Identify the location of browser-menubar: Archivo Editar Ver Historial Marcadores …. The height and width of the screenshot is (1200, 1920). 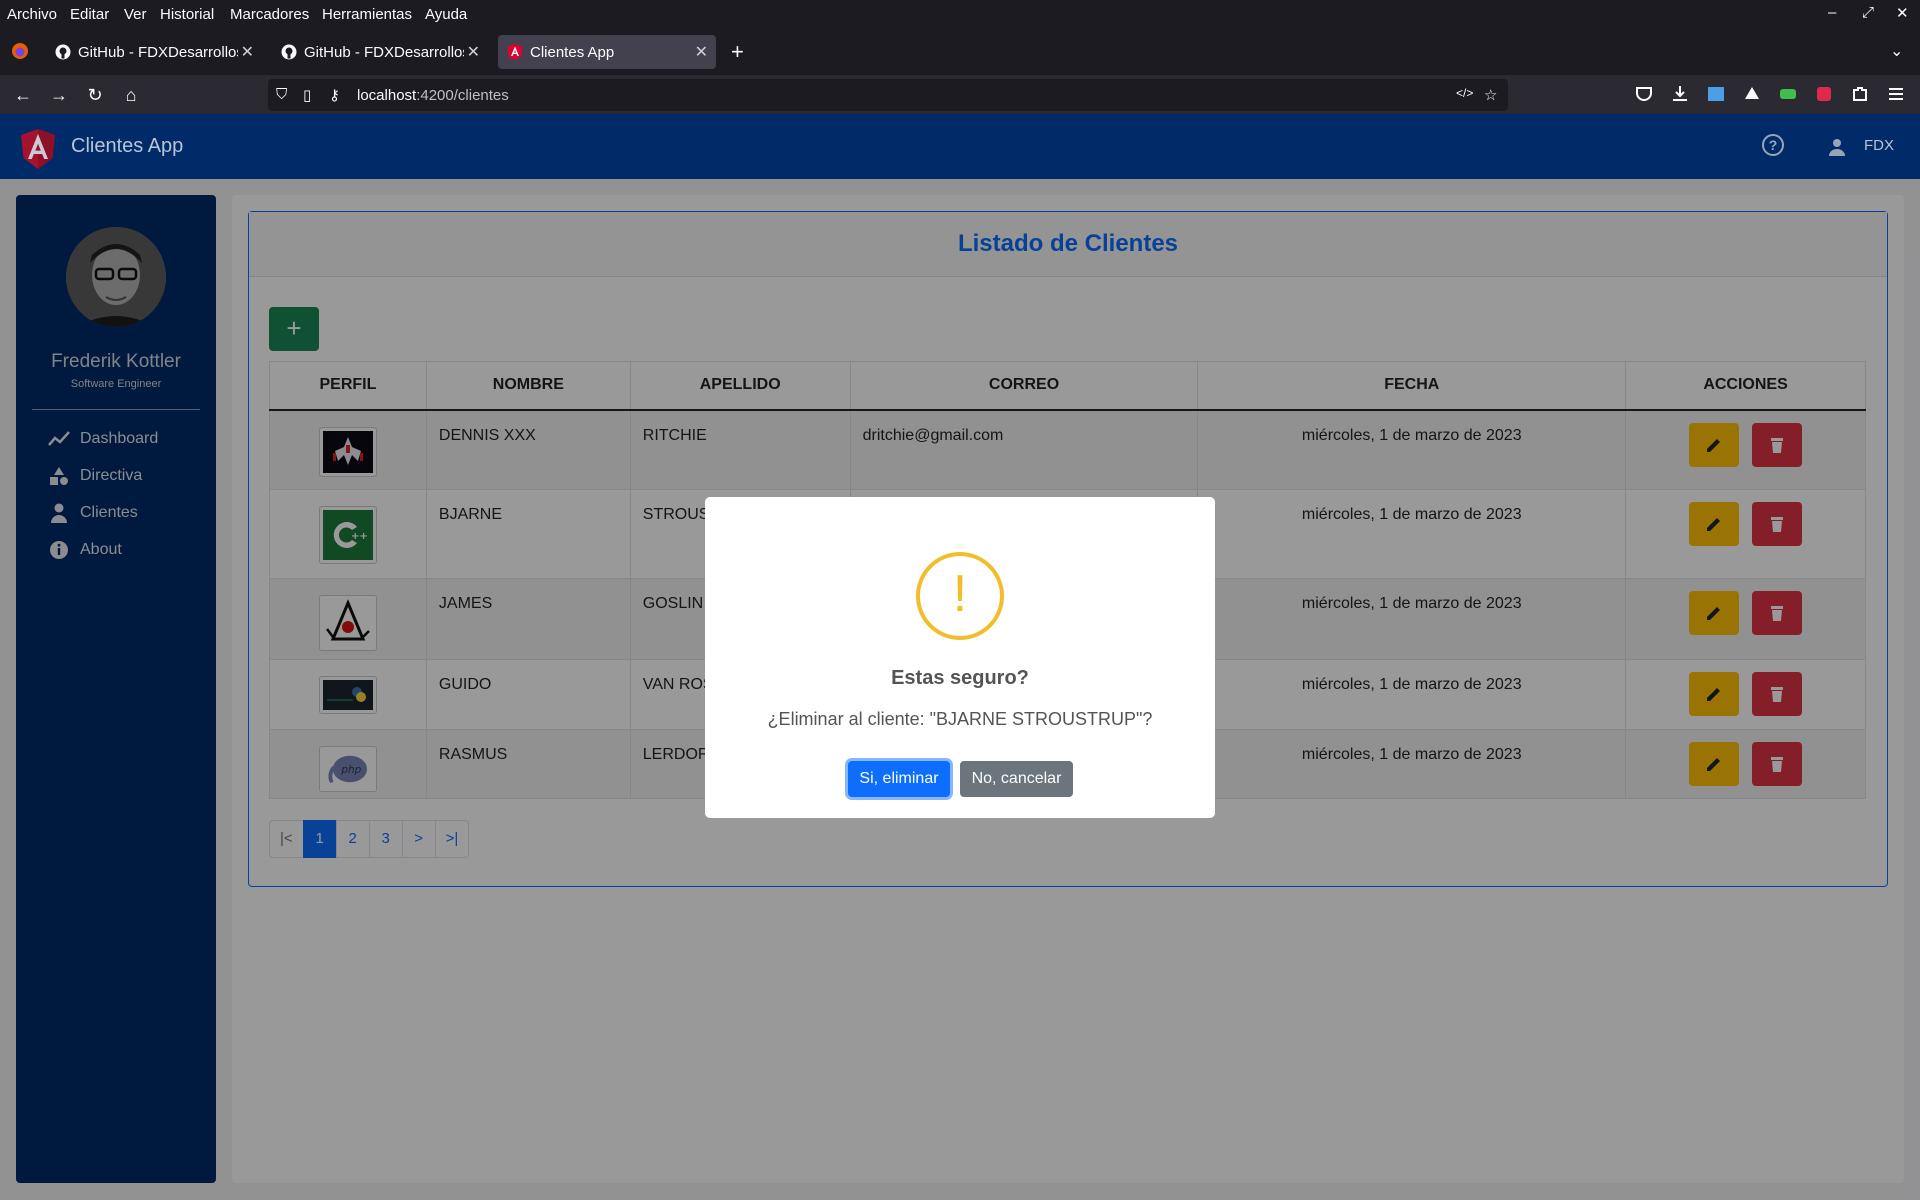
(960, 14).